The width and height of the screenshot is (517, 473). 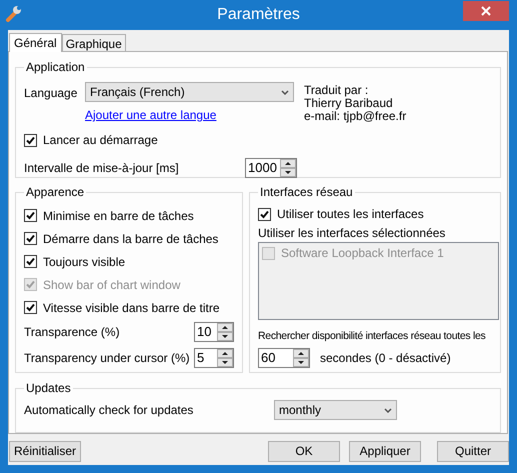 I want to click on spin-box: 5, so click(x=214, y=358).